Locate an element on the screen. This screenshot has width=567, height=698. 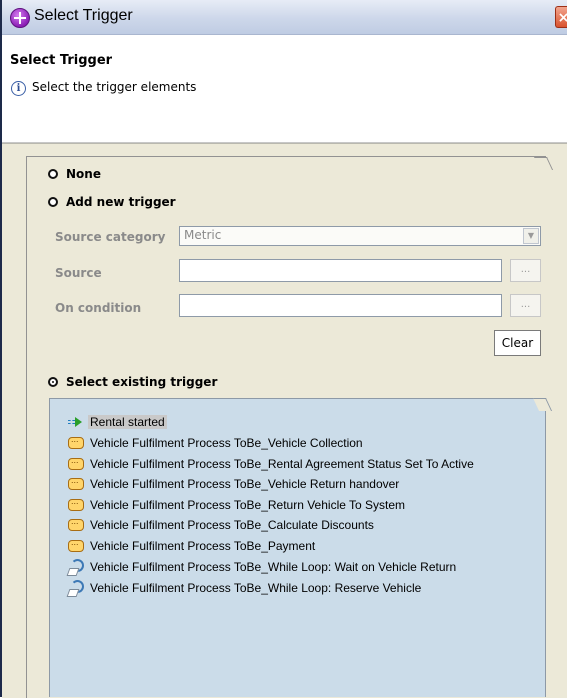
list-item: Vehicle Fulfilment Process ToBe_Payment is located at coordinates (191, 546).